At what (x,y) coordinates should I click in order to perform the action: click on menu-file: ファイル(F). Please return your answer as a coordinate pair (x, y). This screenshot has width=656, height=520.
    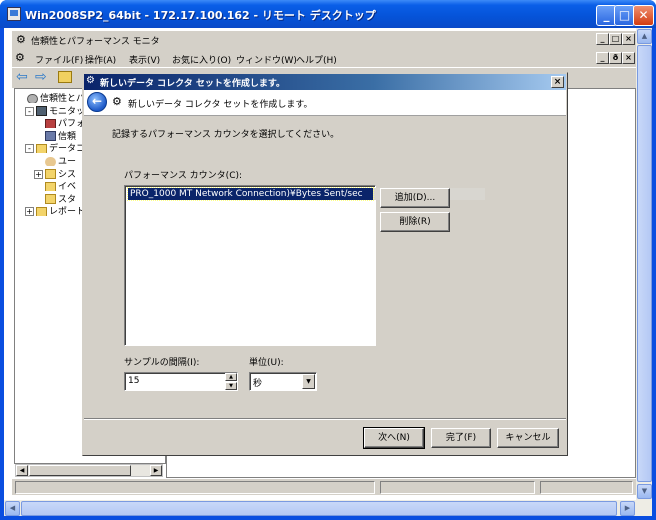
    Looking at the image, I should click on (59, 59).